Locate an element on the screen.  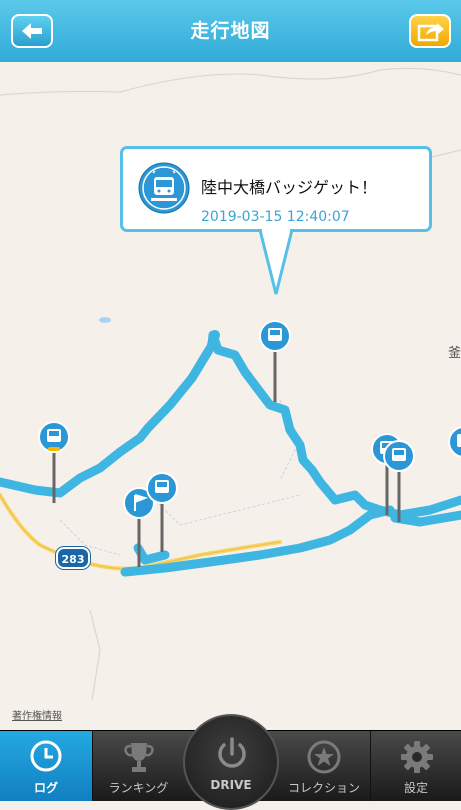
tab-label: コレクション is located at coordinates (323, 788).